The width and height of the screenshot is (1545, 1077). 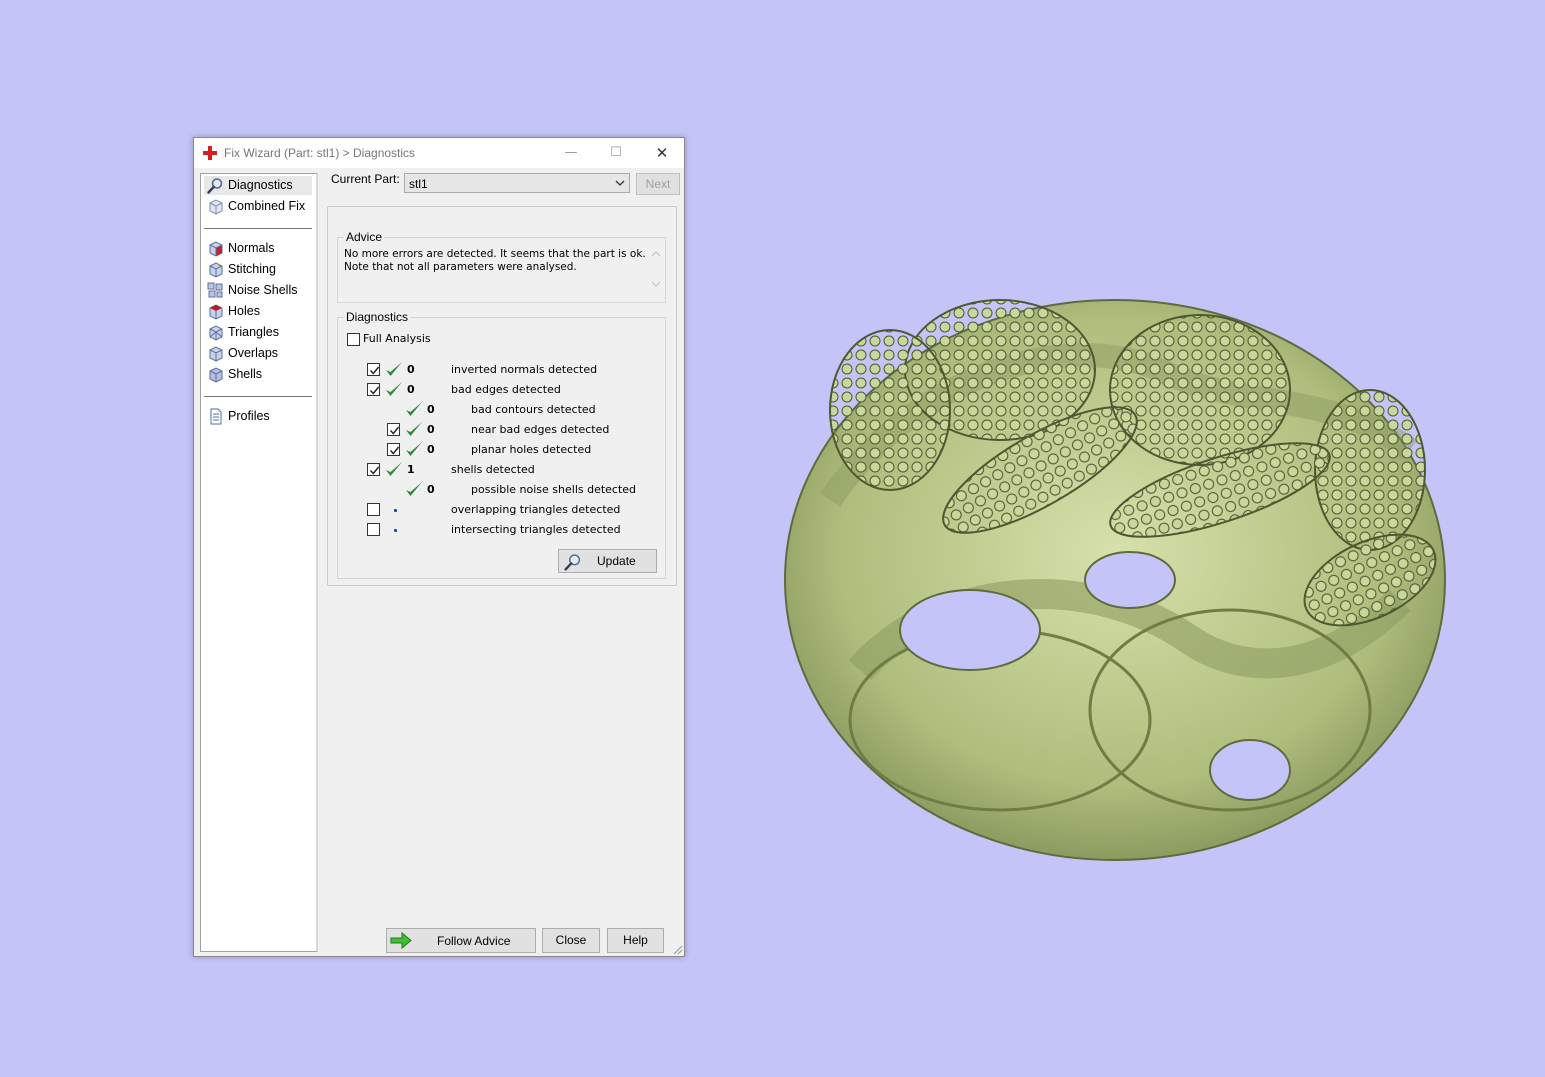 I want to click on window-title: Fix Wizard (Part: stl1) > Diagnostics, so click(x=320, y=153).